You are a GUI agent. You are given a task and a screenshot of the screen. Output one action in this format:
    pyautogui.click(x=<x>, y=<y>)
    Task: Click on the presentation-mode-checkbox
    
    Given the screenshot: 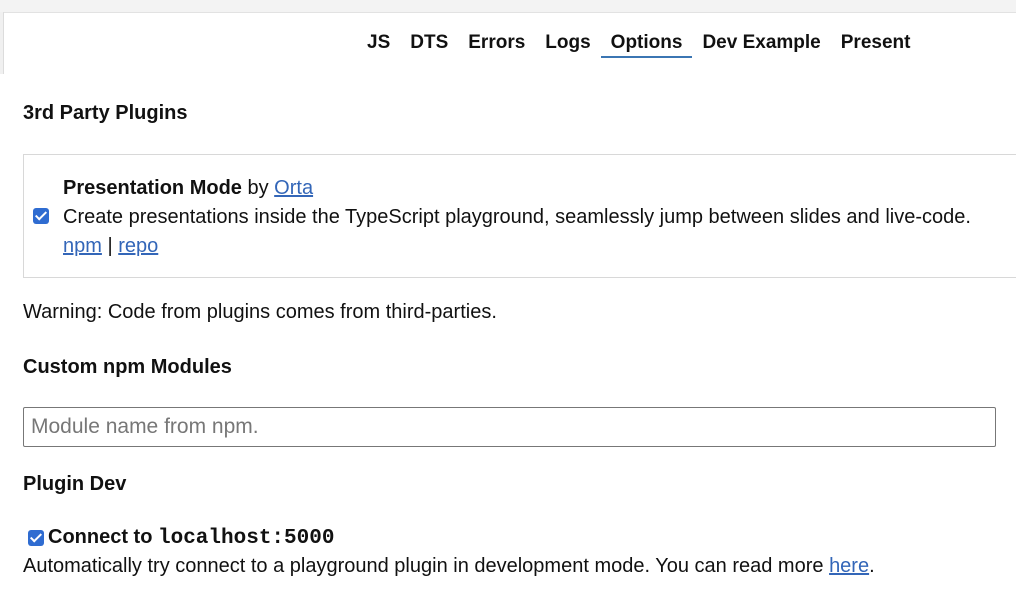 What is the action you would take?
    pyautogui.click(x=41, y=216)
    